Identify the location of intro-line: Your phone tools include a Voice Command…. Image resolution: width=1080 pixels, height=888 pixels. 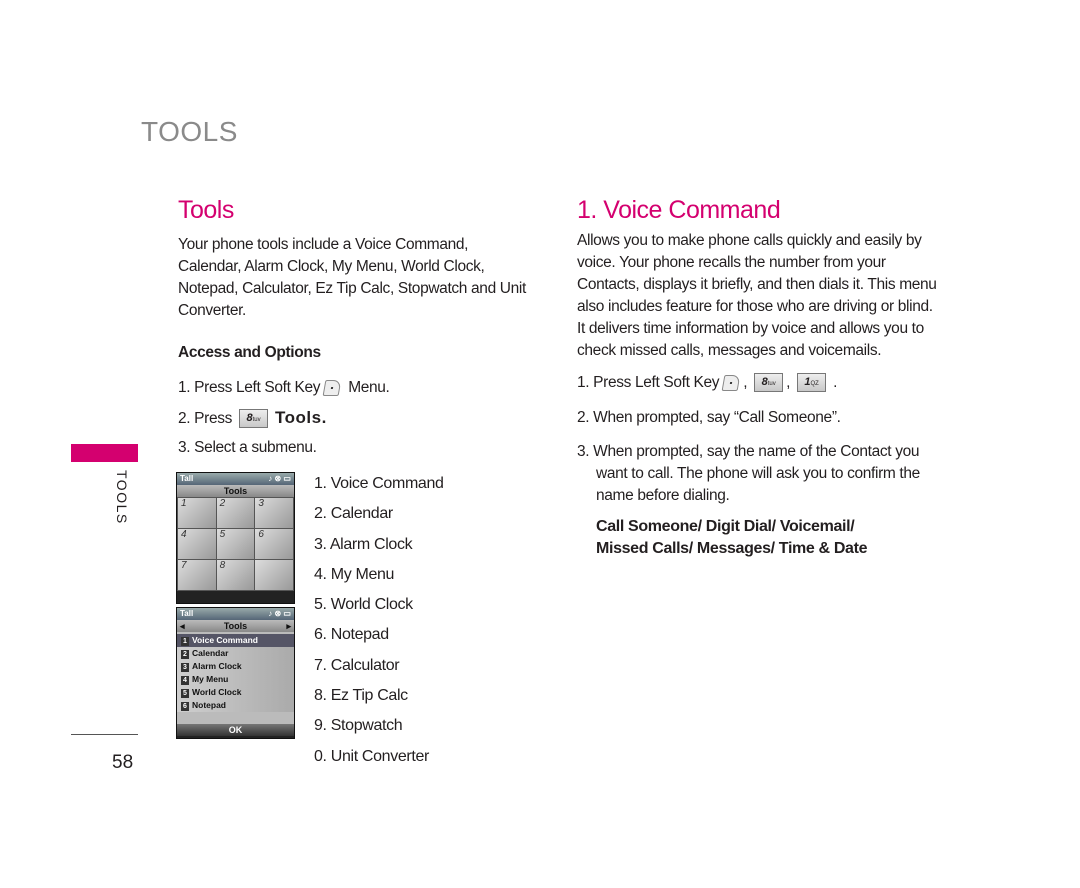
(323, 244).